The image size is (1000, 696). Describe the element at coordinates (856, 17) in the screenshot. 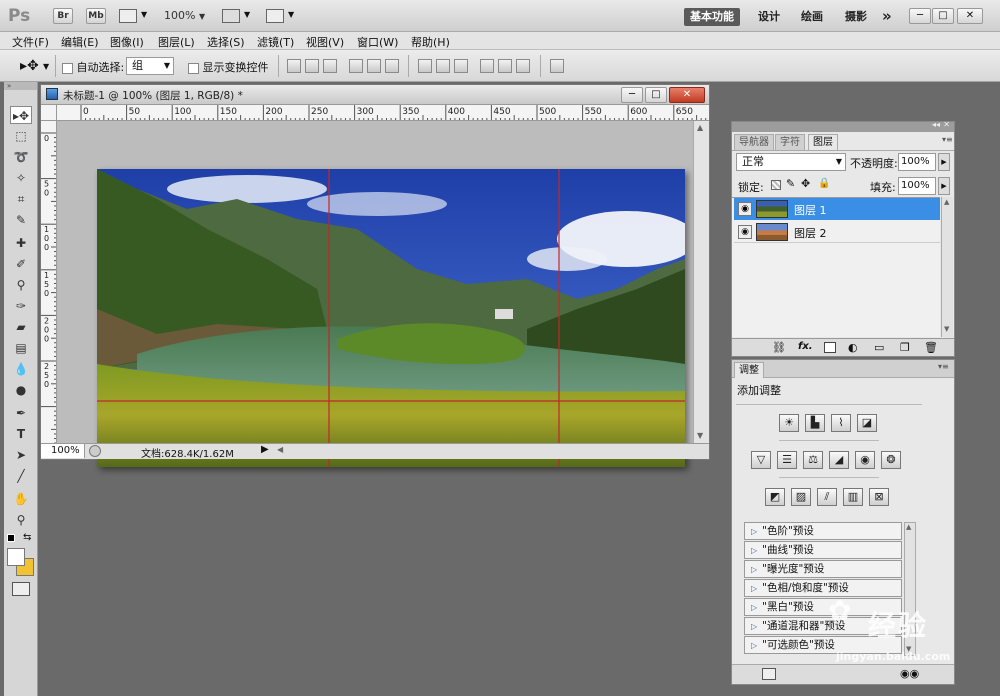

I see `workspace-photography: 摄影` at that location.